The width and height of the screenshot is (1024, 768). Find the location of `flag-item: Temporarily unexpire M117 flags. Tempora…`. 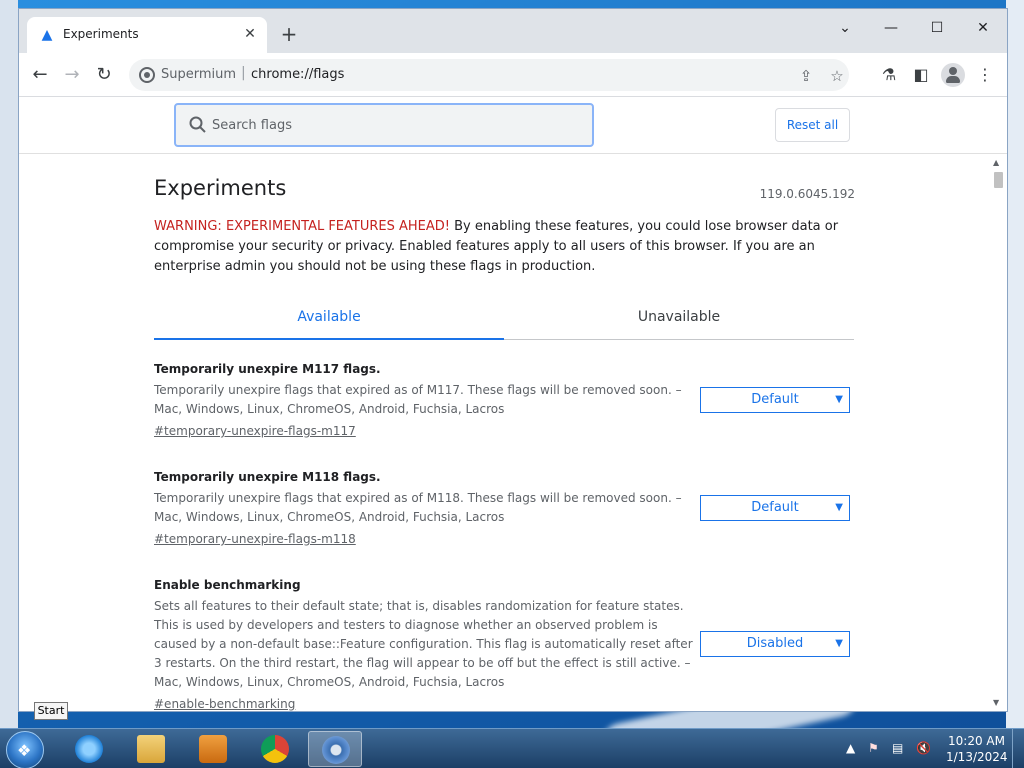

flag-item: Temporarily unexpire M117 flags. Tempora… is located at coordinates (504, 400).